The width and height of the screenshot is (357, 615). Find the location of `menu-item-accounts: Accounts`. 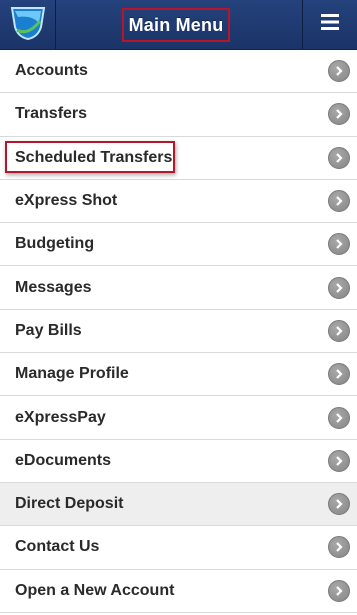

menu-item-accounts: Accounts is located at coordinates (178, 72).